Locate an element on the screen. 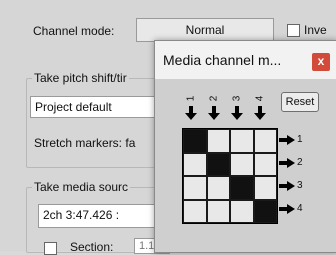  dialog-titlebar: Media channel m... x is located at coordinates (245, 60).